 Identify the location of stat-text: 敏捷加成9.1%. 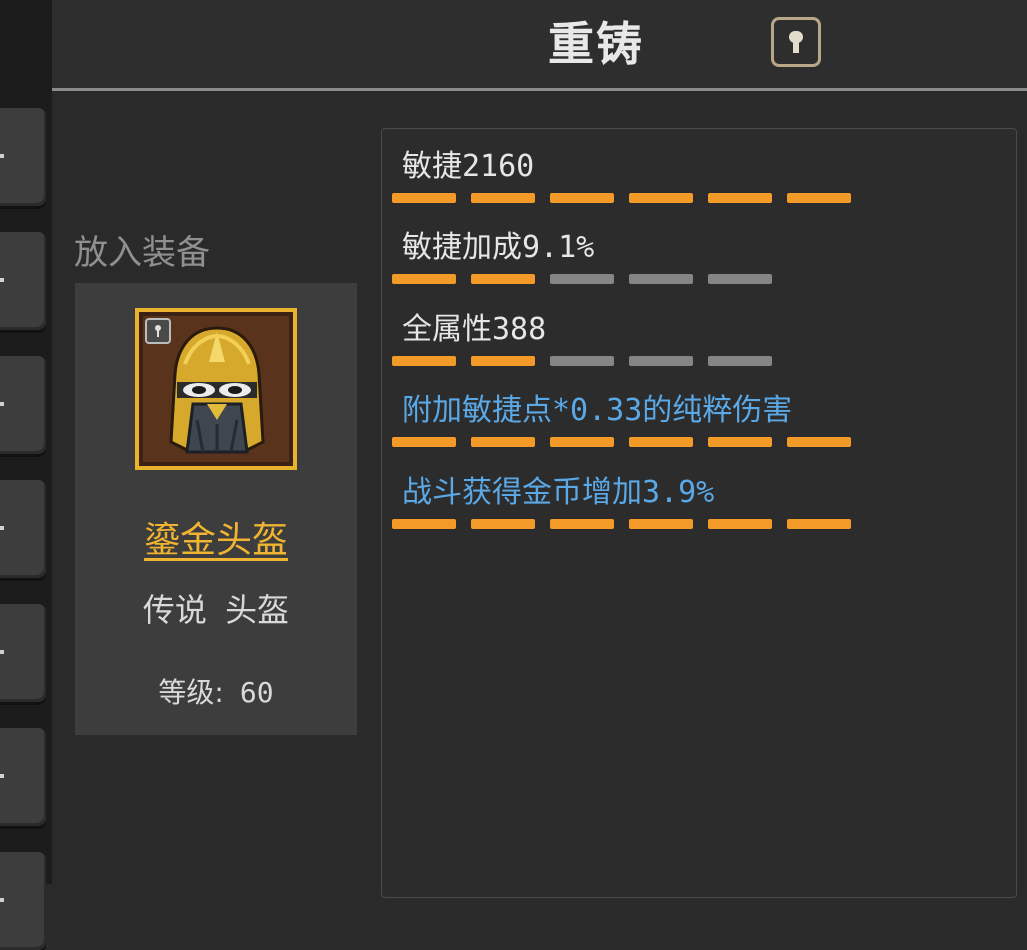
(498, 247).